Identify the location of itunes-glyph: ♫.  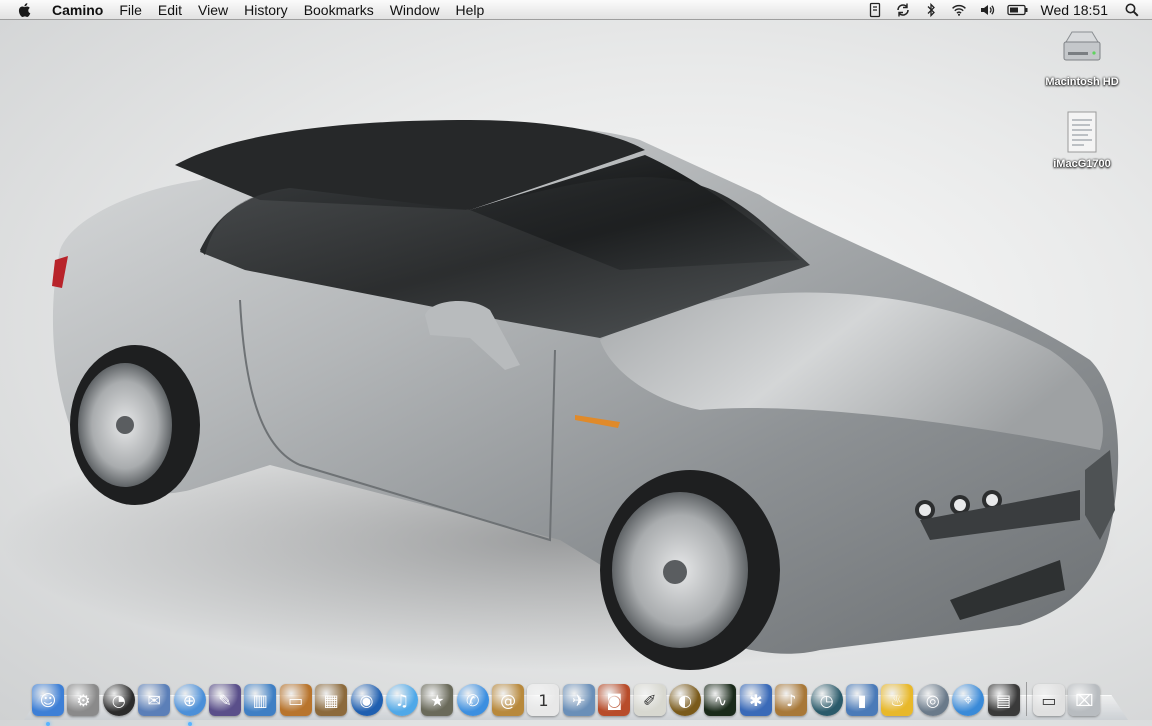
(402, 700).